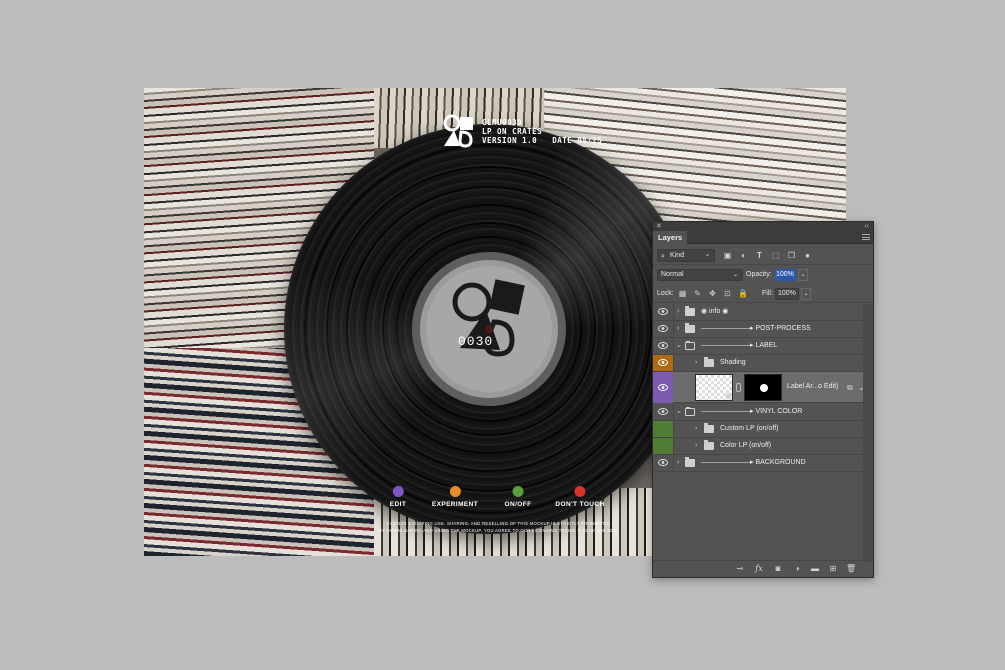  What do you see at coordinates (727, 293) in the screenshot?
I see `lock-artboard-icon: ⊡` at bounding box center [727, 293].